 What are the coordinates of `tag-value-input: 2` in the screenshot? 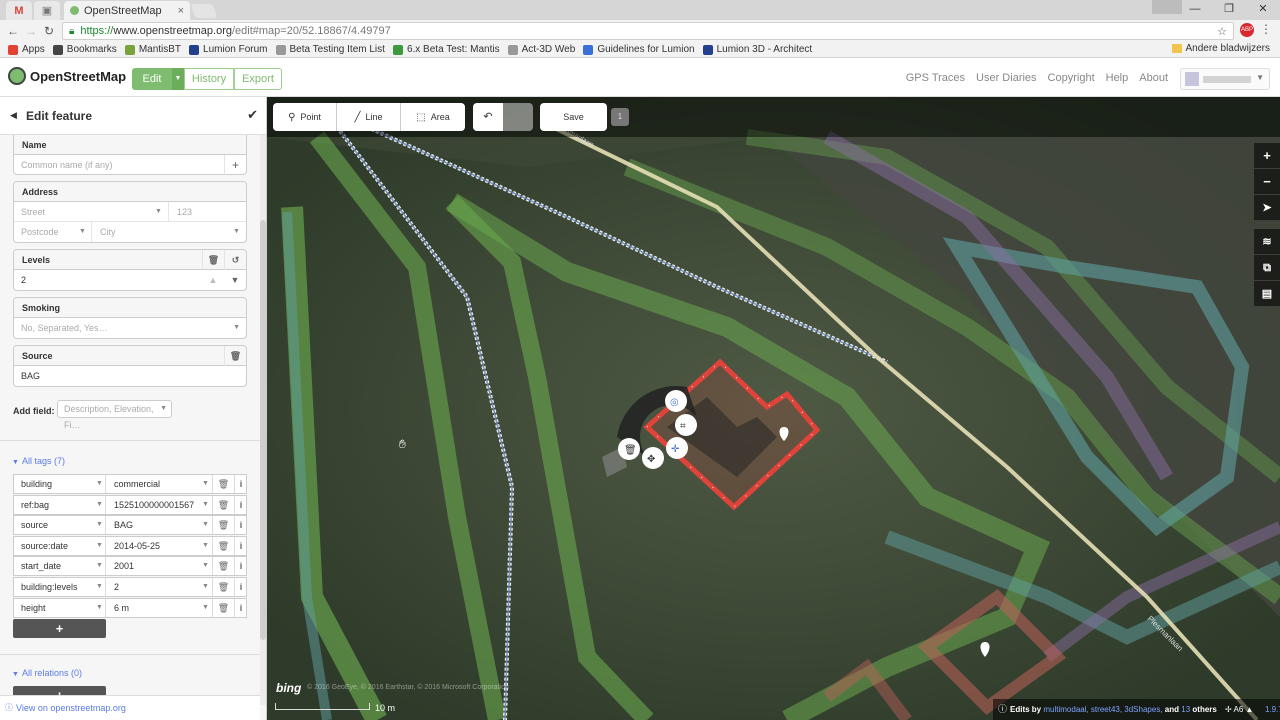 It's located at (160, 587).